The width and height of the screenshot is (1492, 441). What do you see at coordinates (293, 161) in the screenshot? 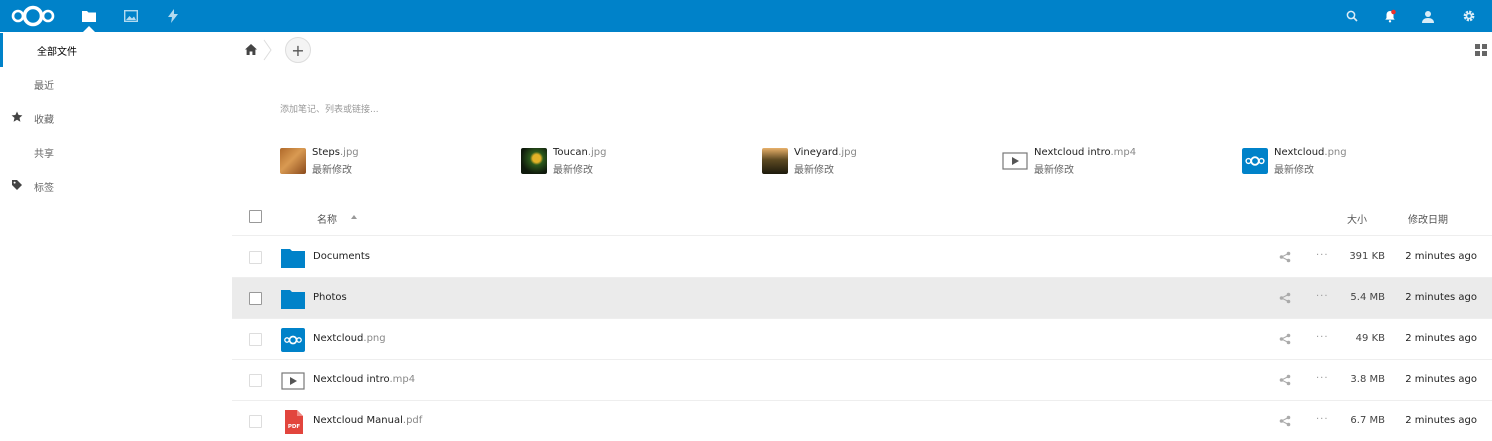
I see `steps-thumbnail` at bounding box center [293, 161].